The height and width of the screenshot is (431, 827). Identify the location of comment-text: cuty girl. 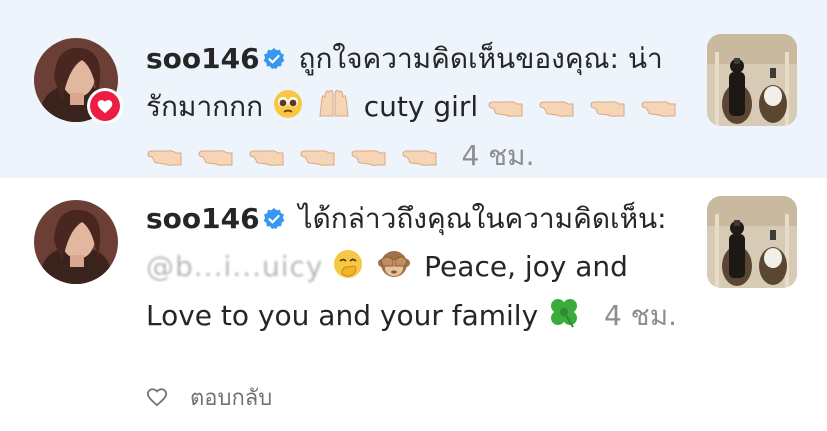
(421, 106).